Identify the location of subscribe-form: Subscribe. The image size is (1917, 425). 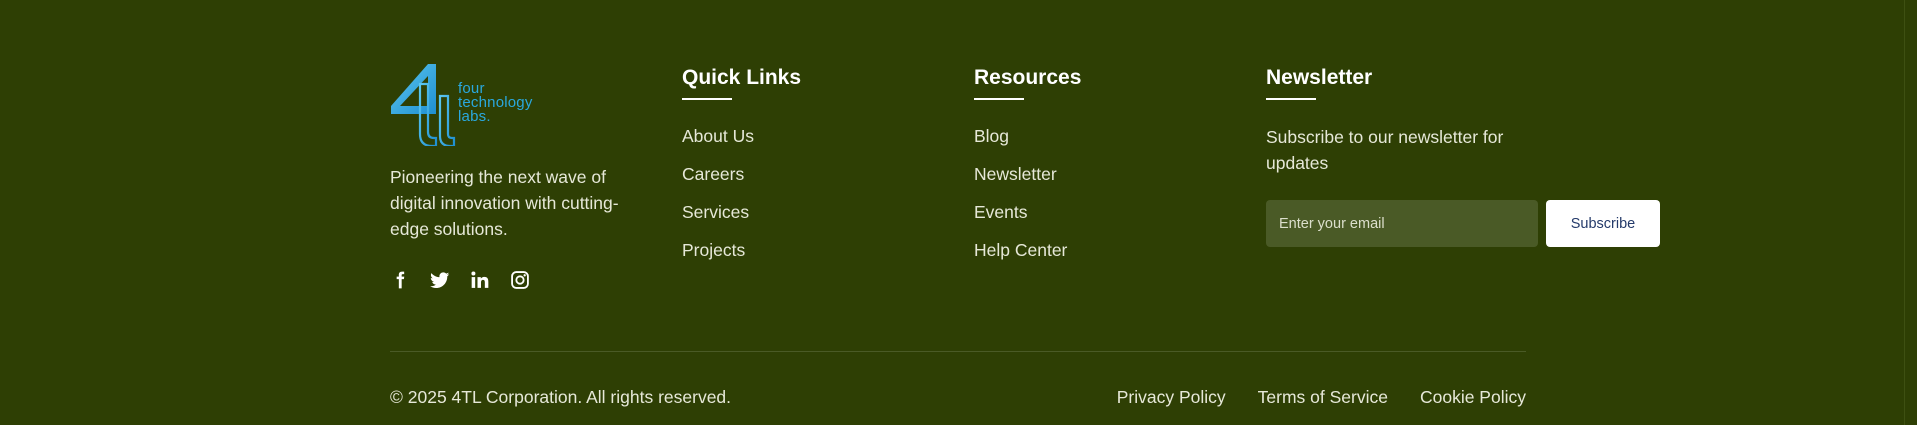
(1466, 223).